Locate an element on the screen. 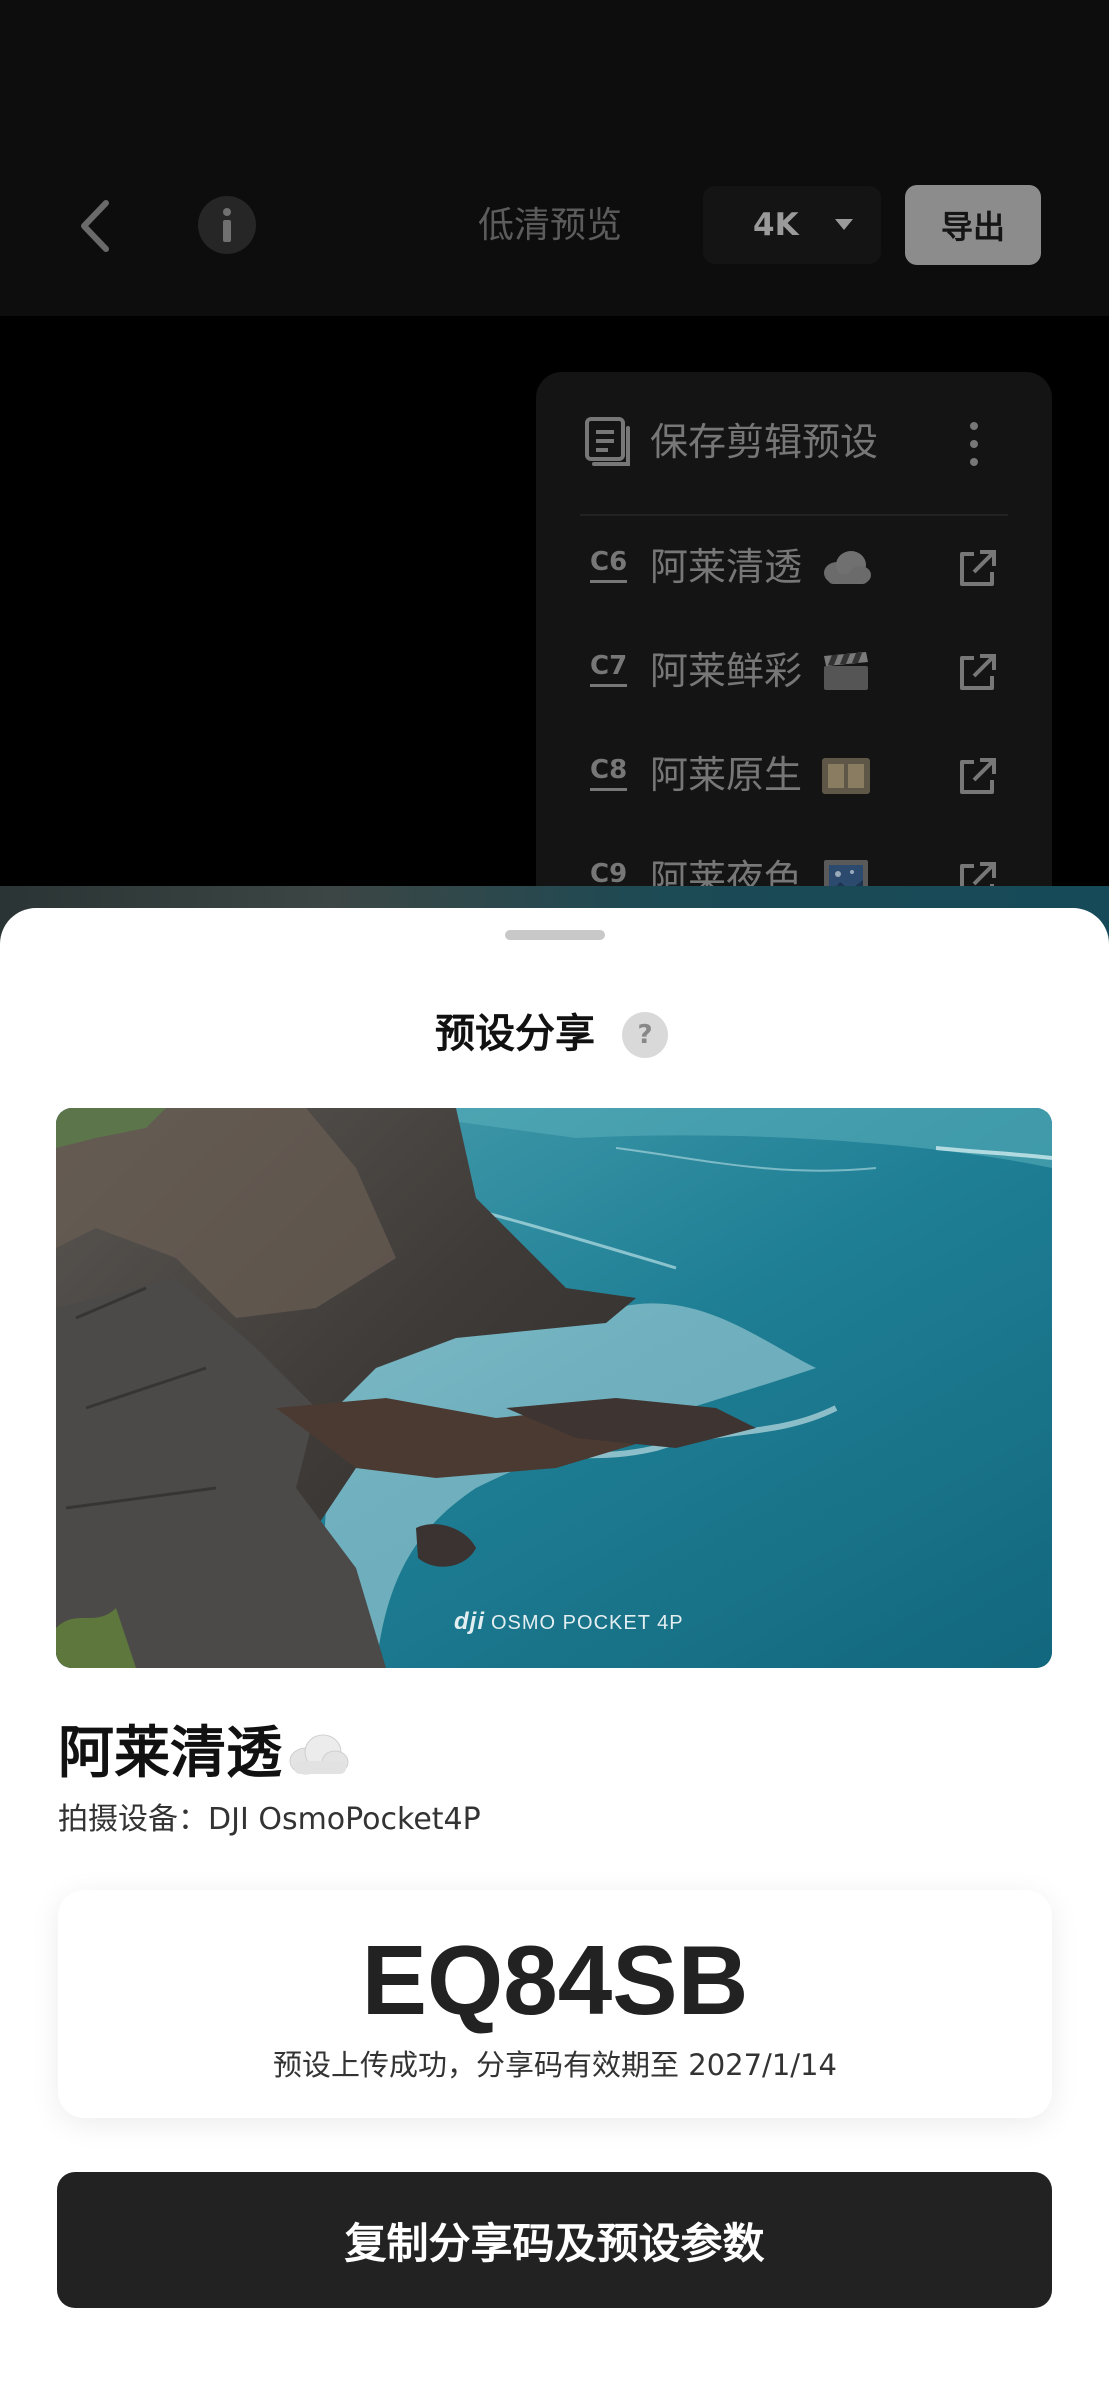  save-preset-icon is located at coordinates (608, 442).